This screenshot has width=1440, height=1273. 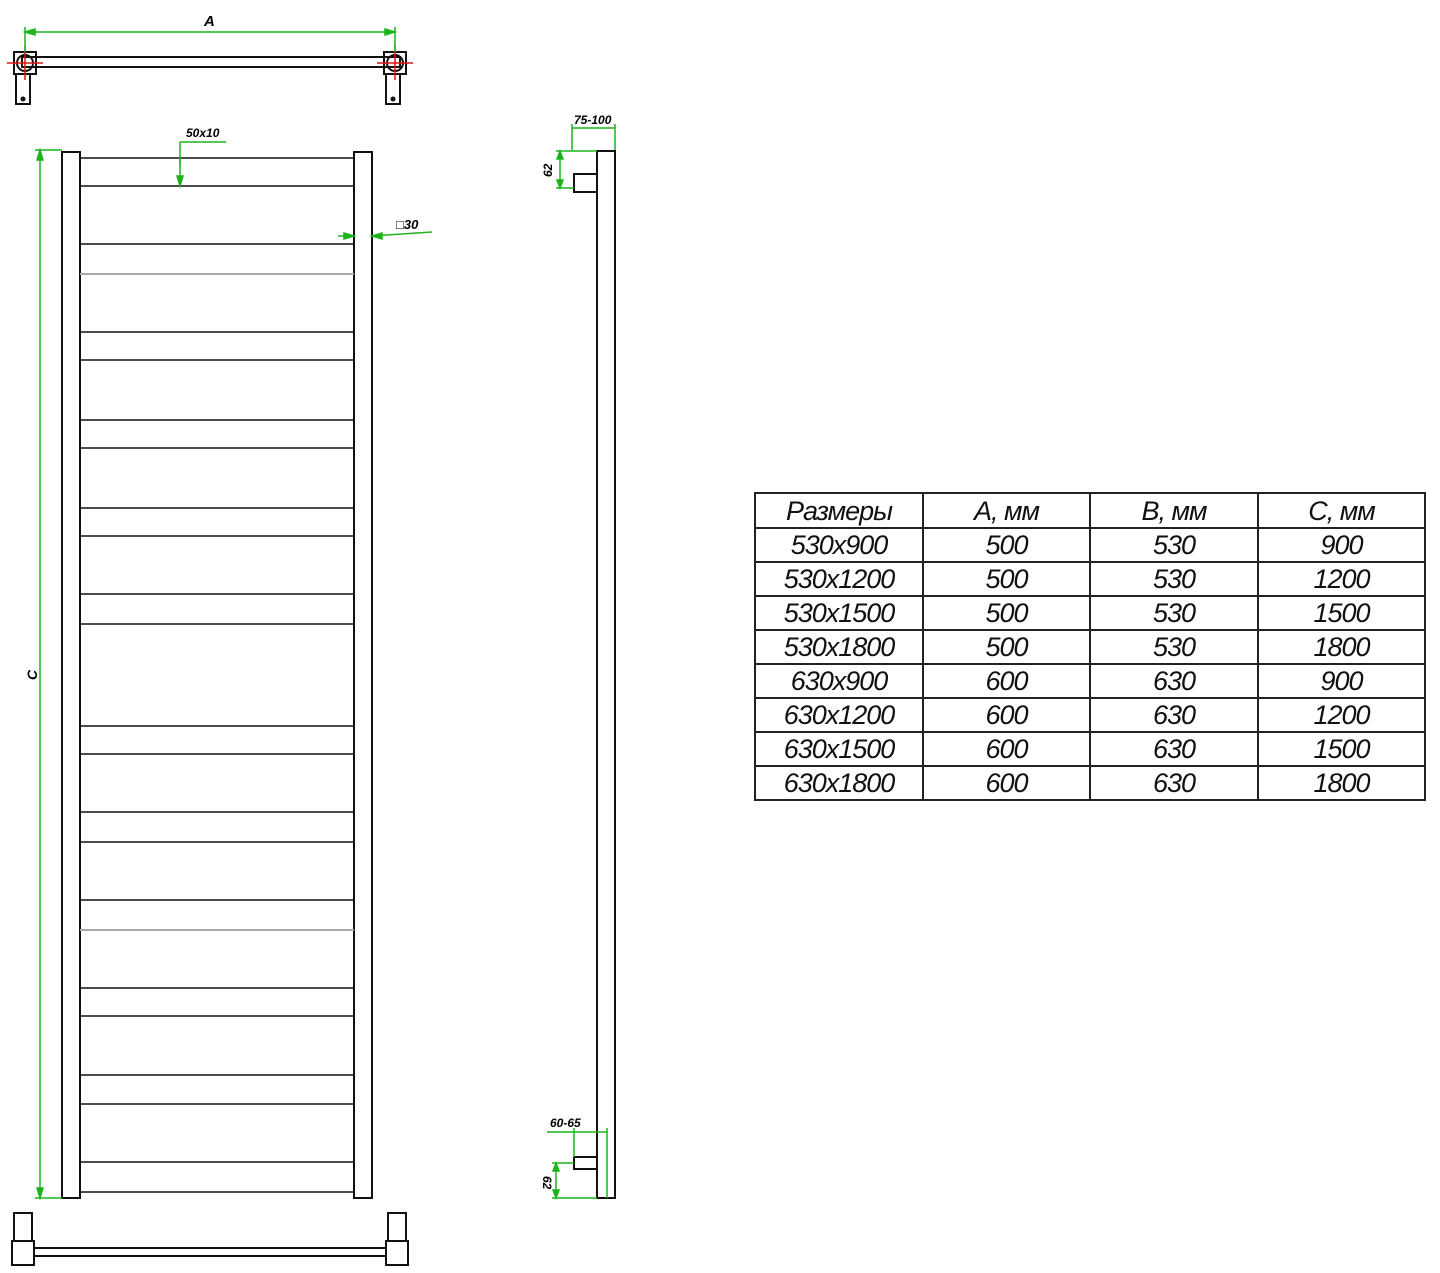 I want to click on pipe-profile-leader, so click(x=385, y=236).